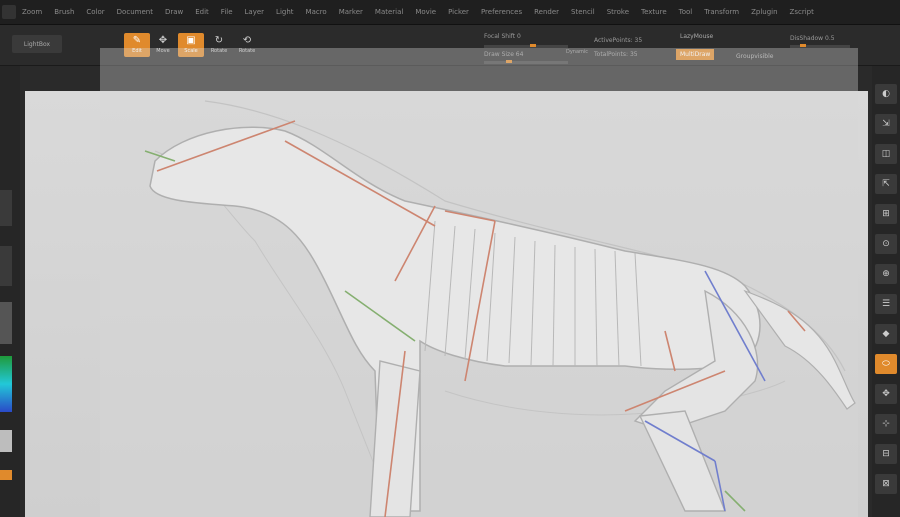 The width and height of the screenshot is (900, 517). Describe the element at coordinates (686, 12) in the screenshot. I see `menu-item-tool: Tool` at that location.